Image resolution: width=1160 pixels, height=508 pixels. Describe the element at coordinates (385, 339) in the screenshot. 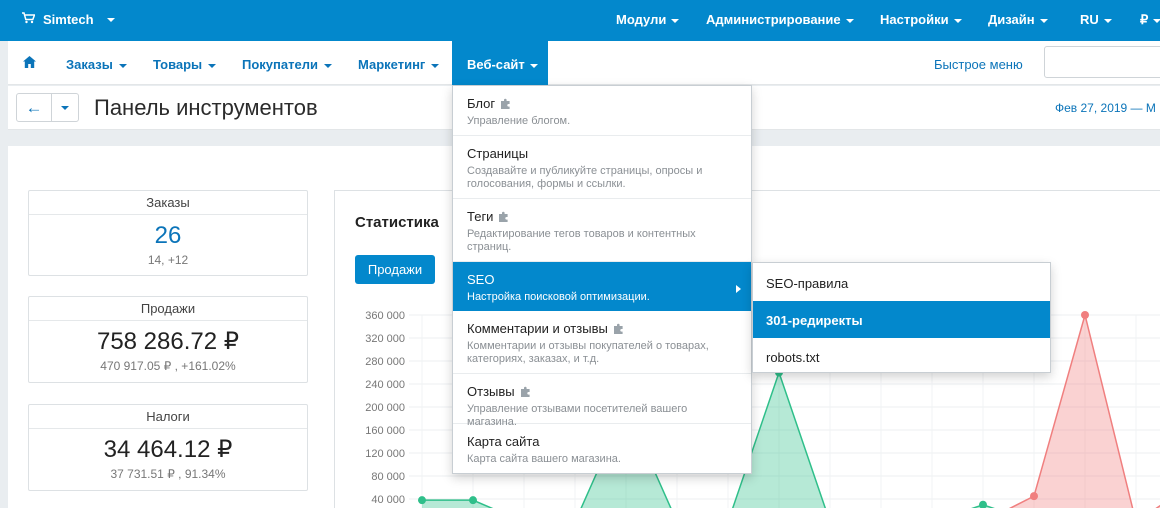

I see `y-tick-label: 320 000` at that location.